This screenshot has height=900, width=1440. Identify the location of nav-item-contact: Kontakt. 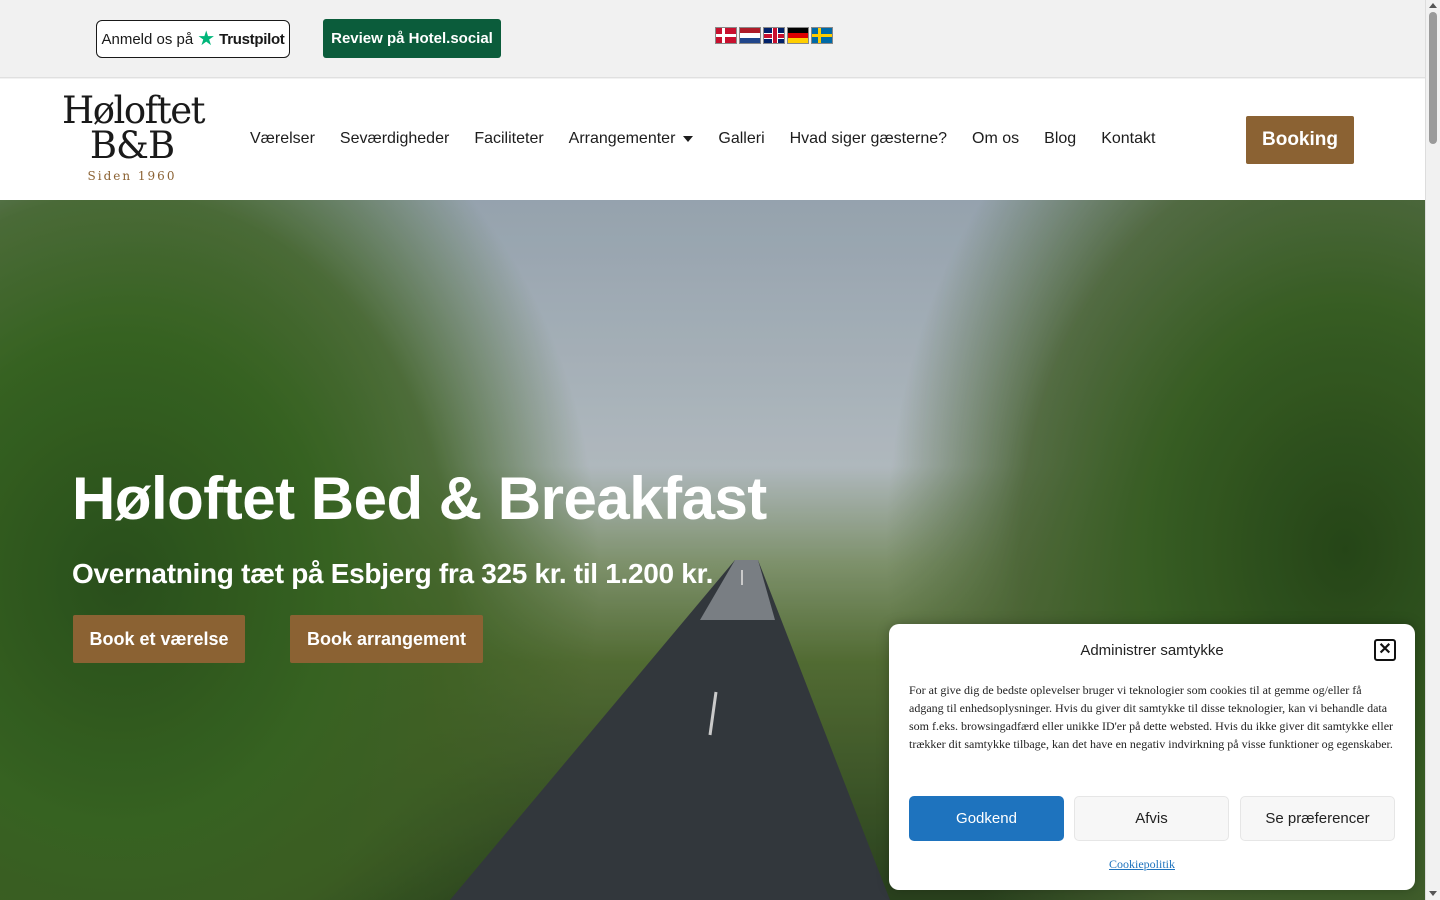
(1128, 139).